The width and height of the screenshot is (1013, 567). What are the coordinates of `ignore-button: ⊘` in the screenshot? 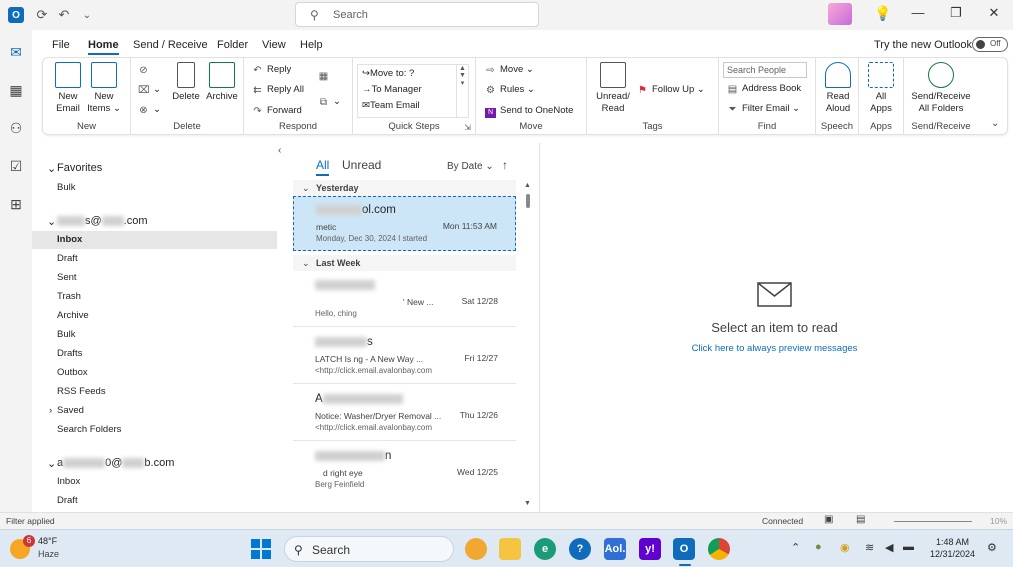 It's located at (145, 70).